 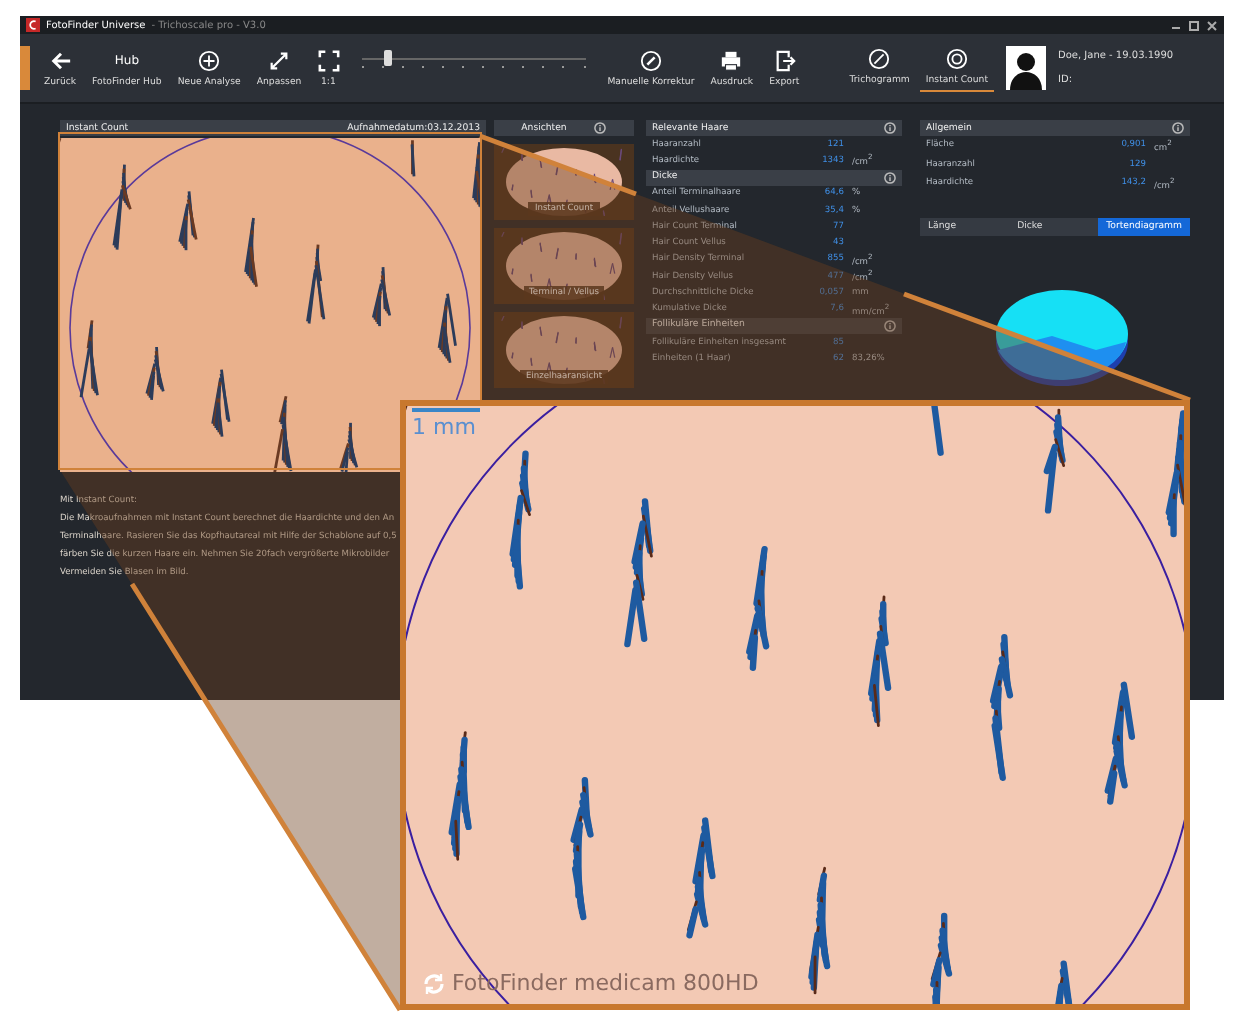 What do you see at coordinates (209, 60) in the screenshot?
I see `plus-circle-icon` at bounding box center [209, 60].